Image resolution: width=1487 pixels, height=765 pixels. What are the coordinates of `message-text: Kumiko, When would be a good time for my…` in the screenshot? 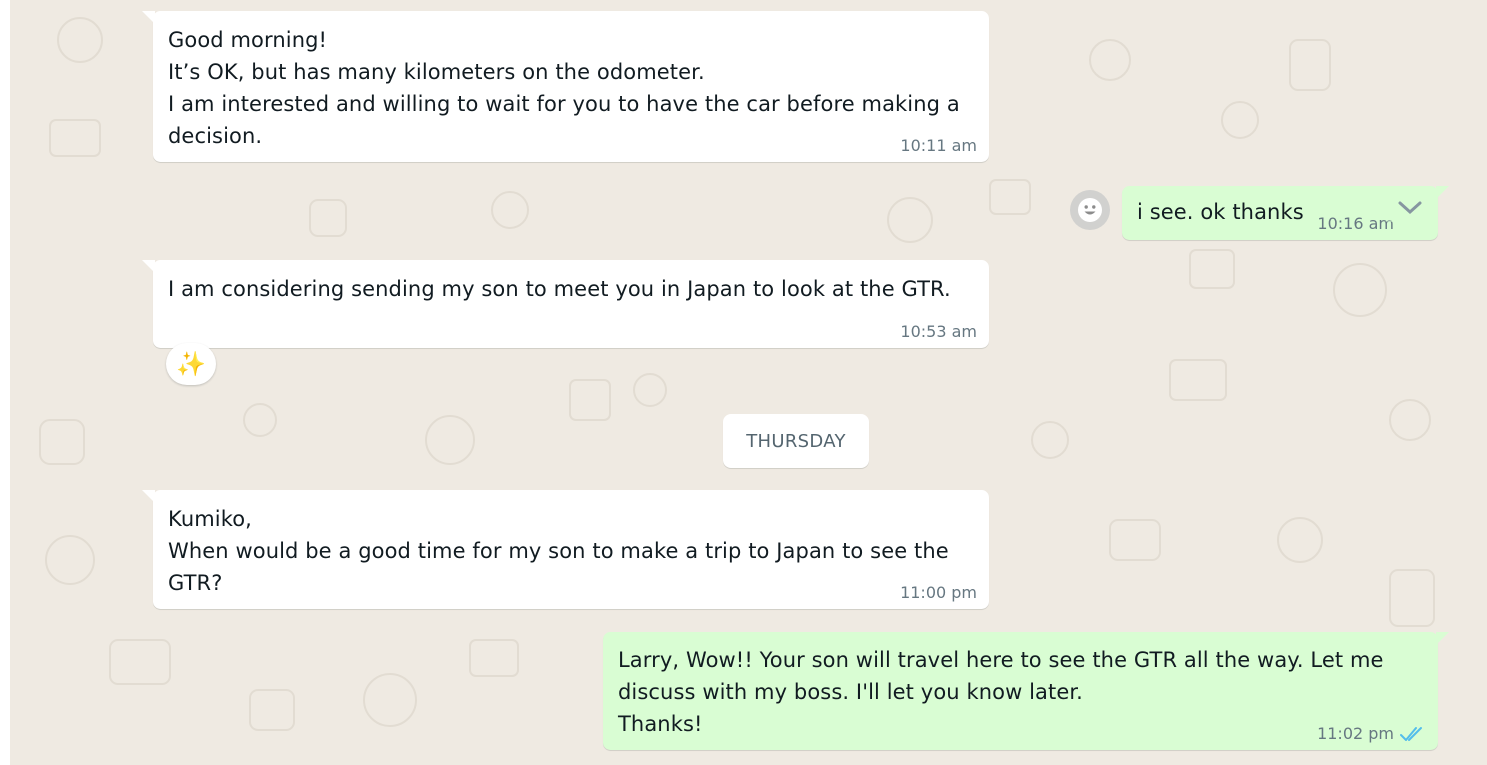 It's located at (558, 551).